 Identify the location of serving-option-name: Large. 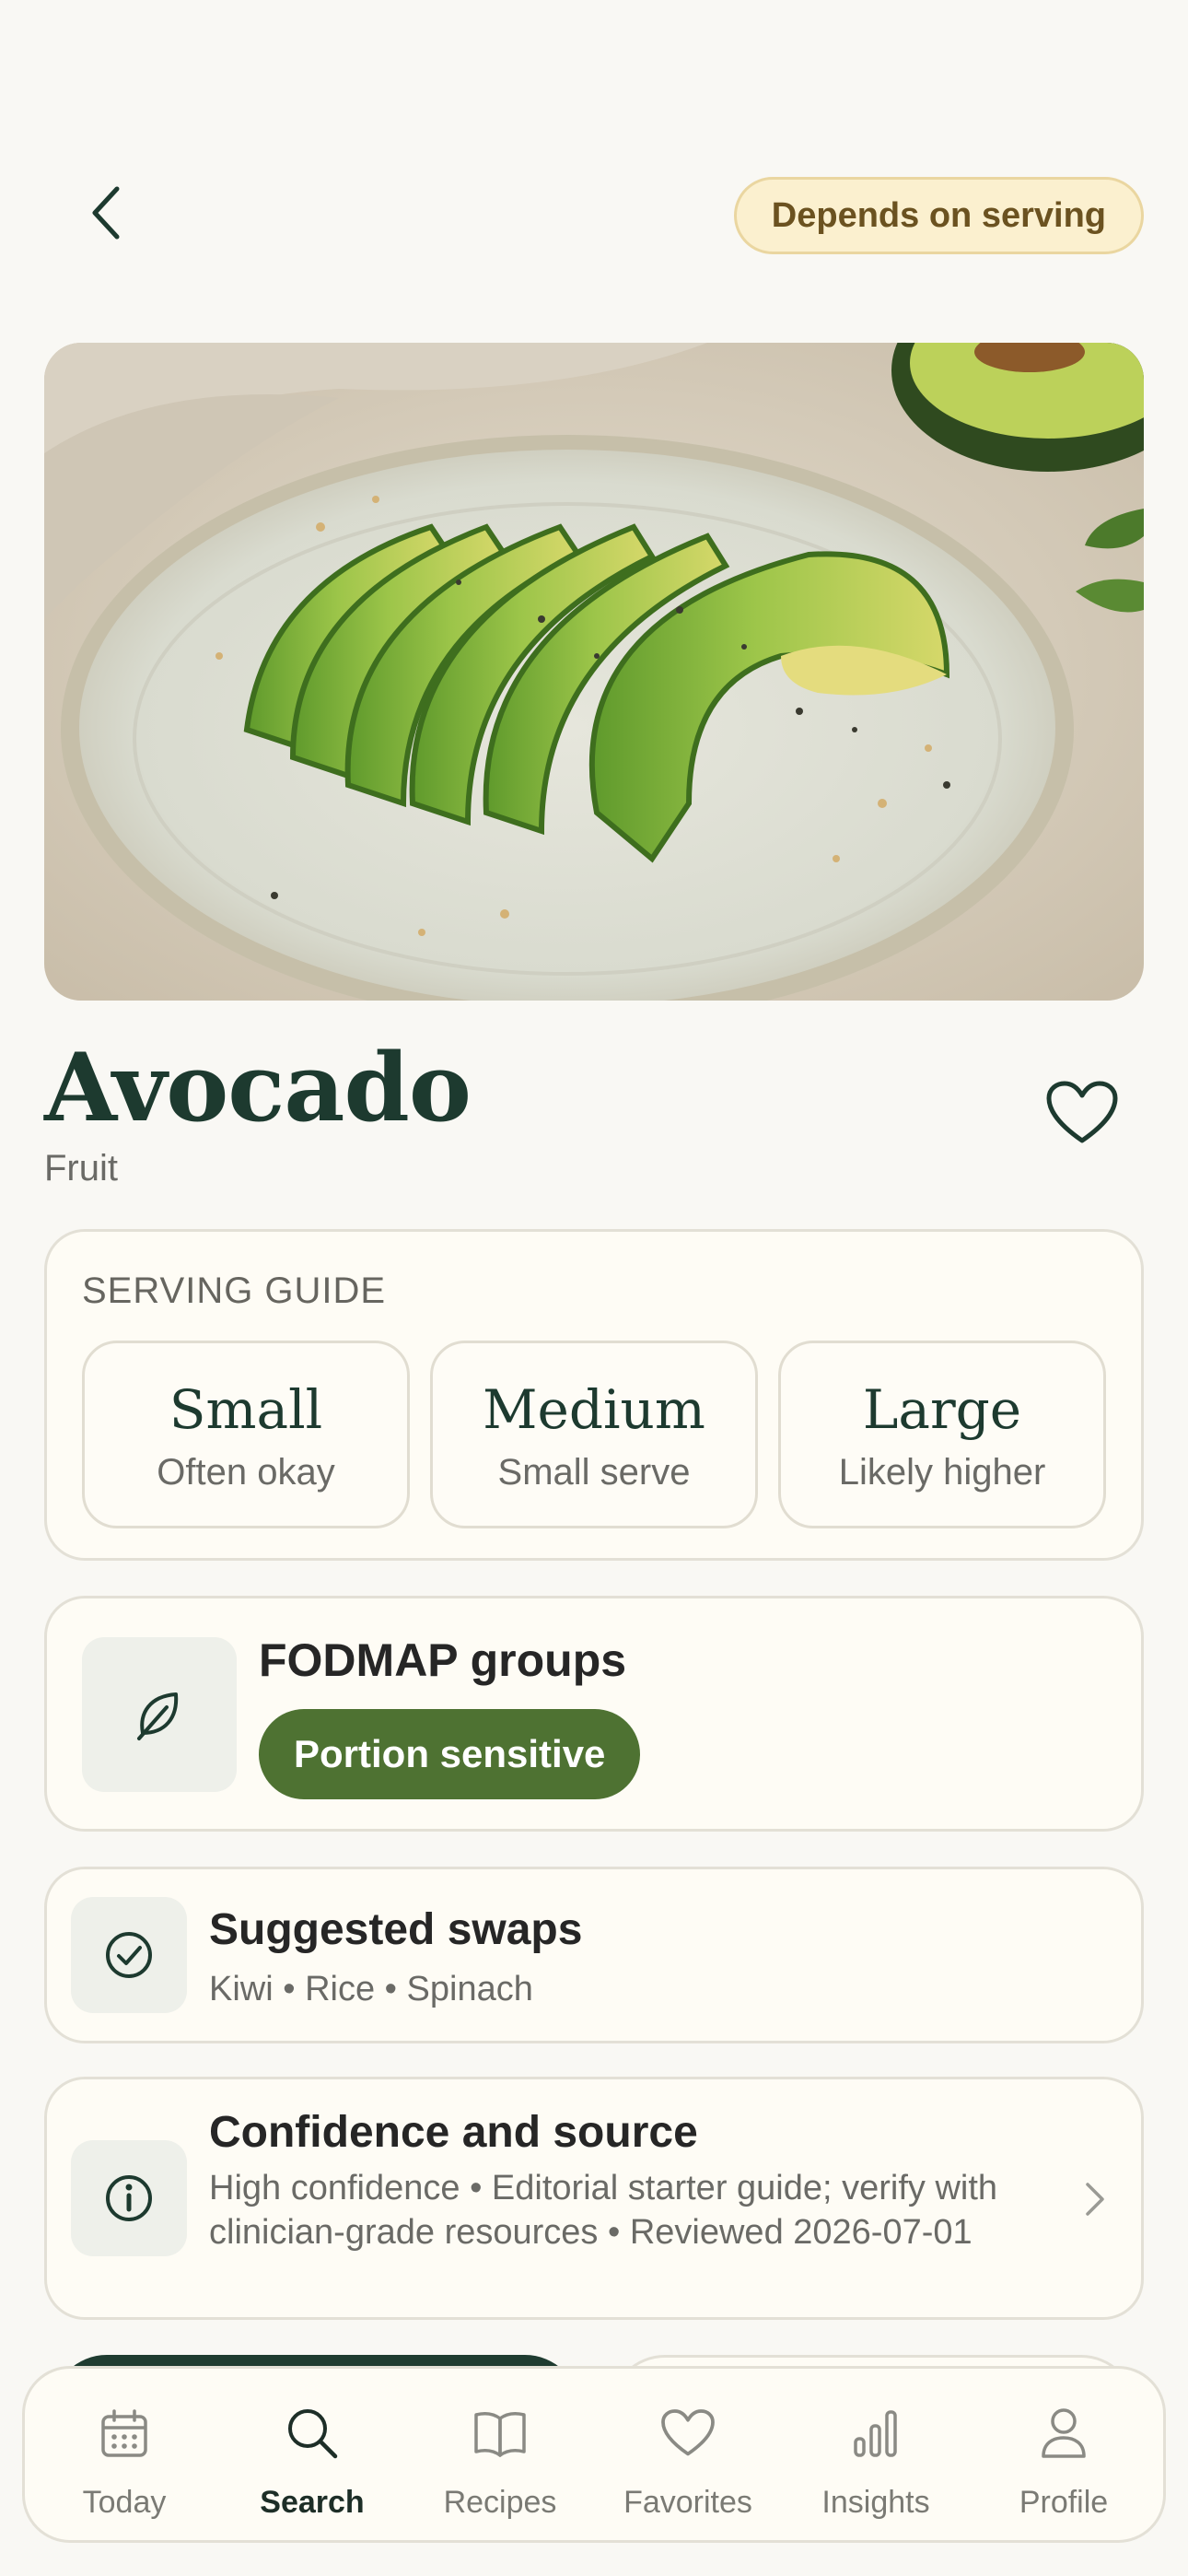
(942, 1409).